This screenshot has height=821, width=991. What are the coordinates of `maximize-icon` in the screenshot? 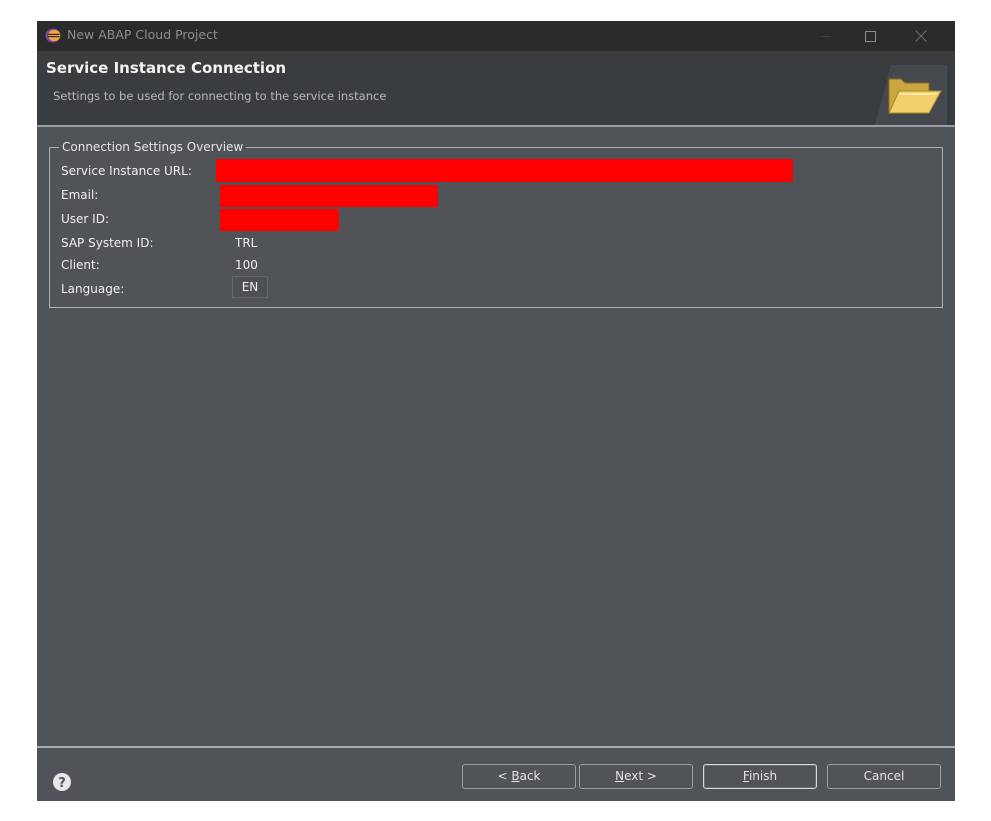 It's located at (870, 36).